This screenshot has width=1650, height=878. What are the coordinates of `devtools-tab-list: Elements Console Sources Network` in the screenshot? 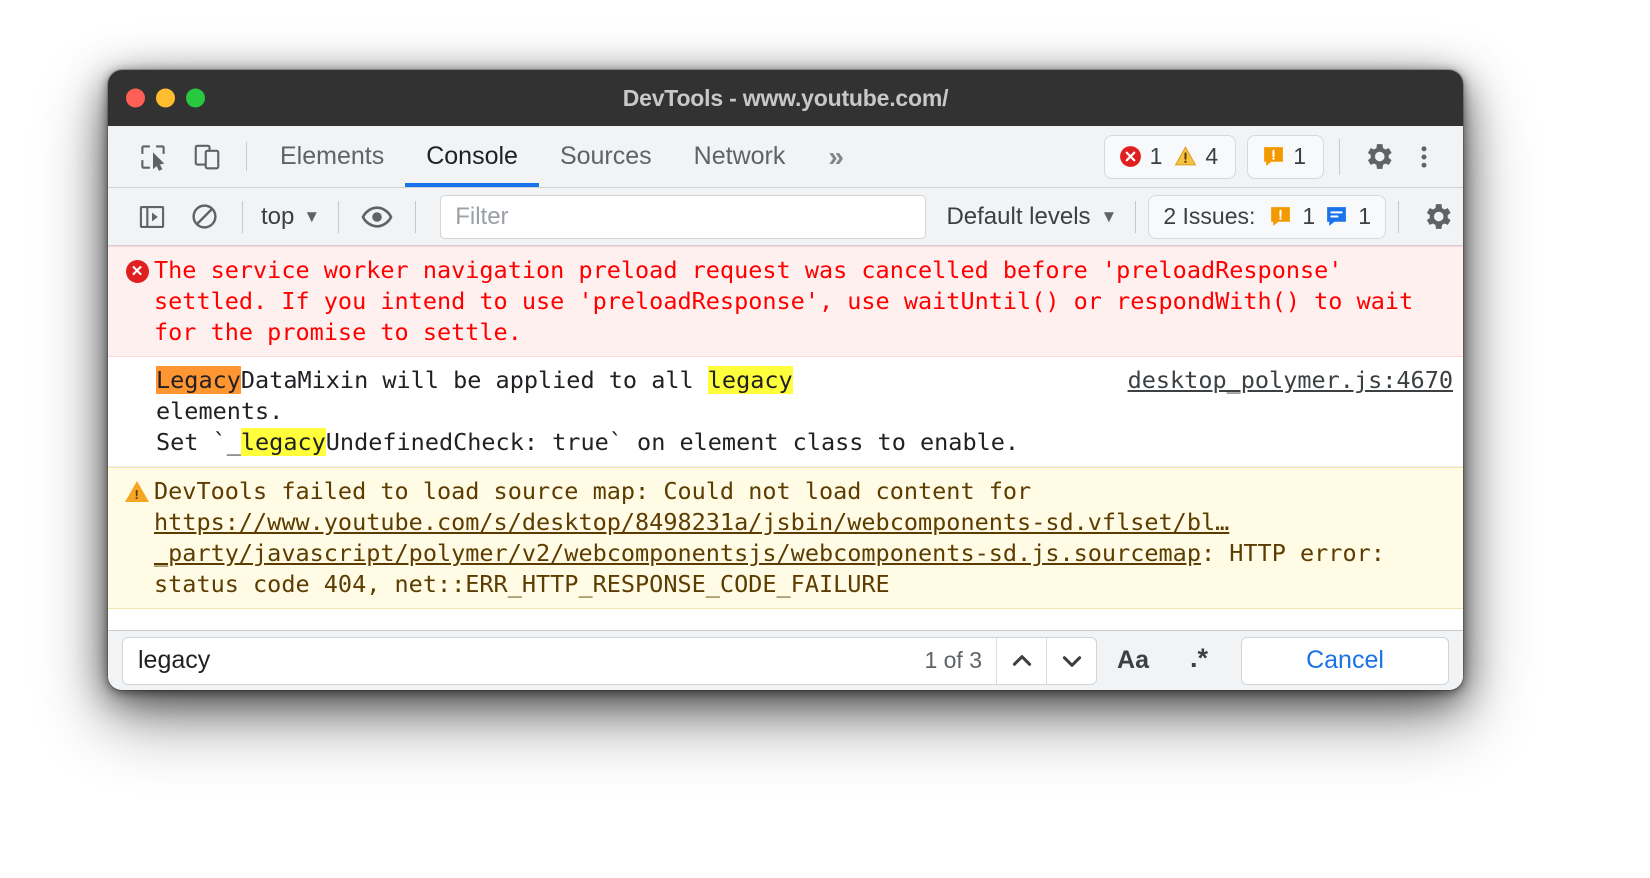 It's located at (532, 156).